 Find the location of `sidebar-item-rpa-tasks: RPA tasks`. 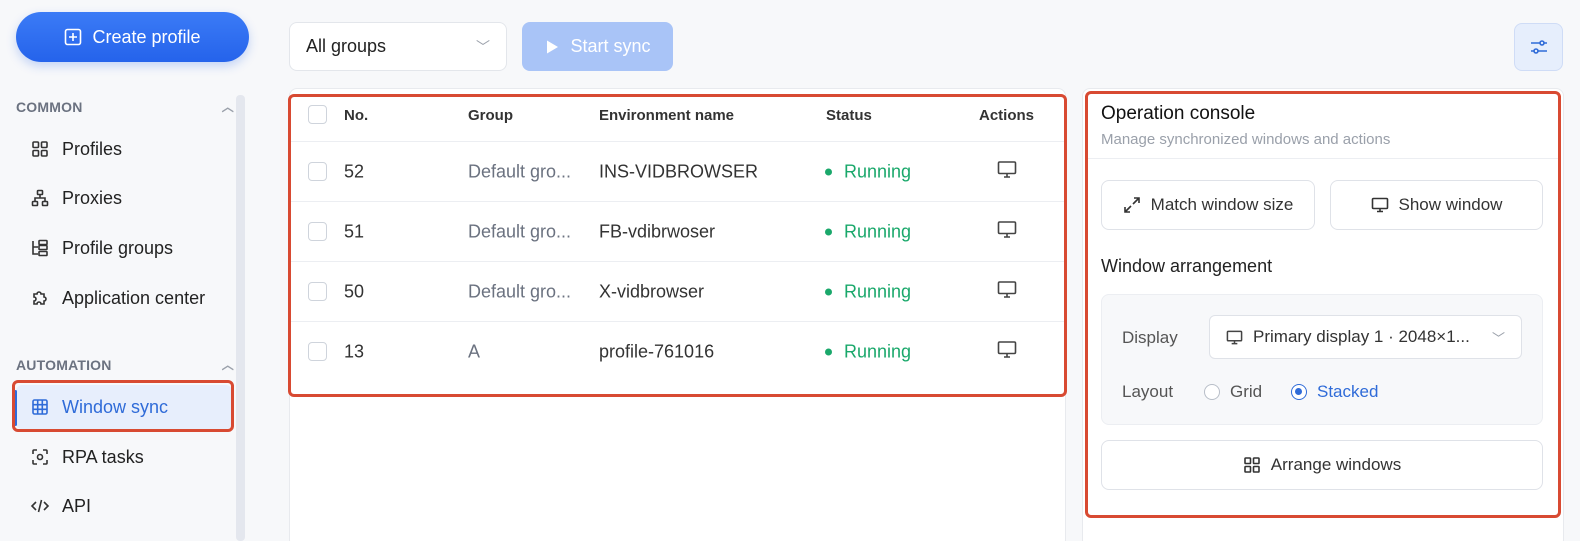

sidebar-item-rpa-tasks: RPA tasks is located at coordinates (124, 457).